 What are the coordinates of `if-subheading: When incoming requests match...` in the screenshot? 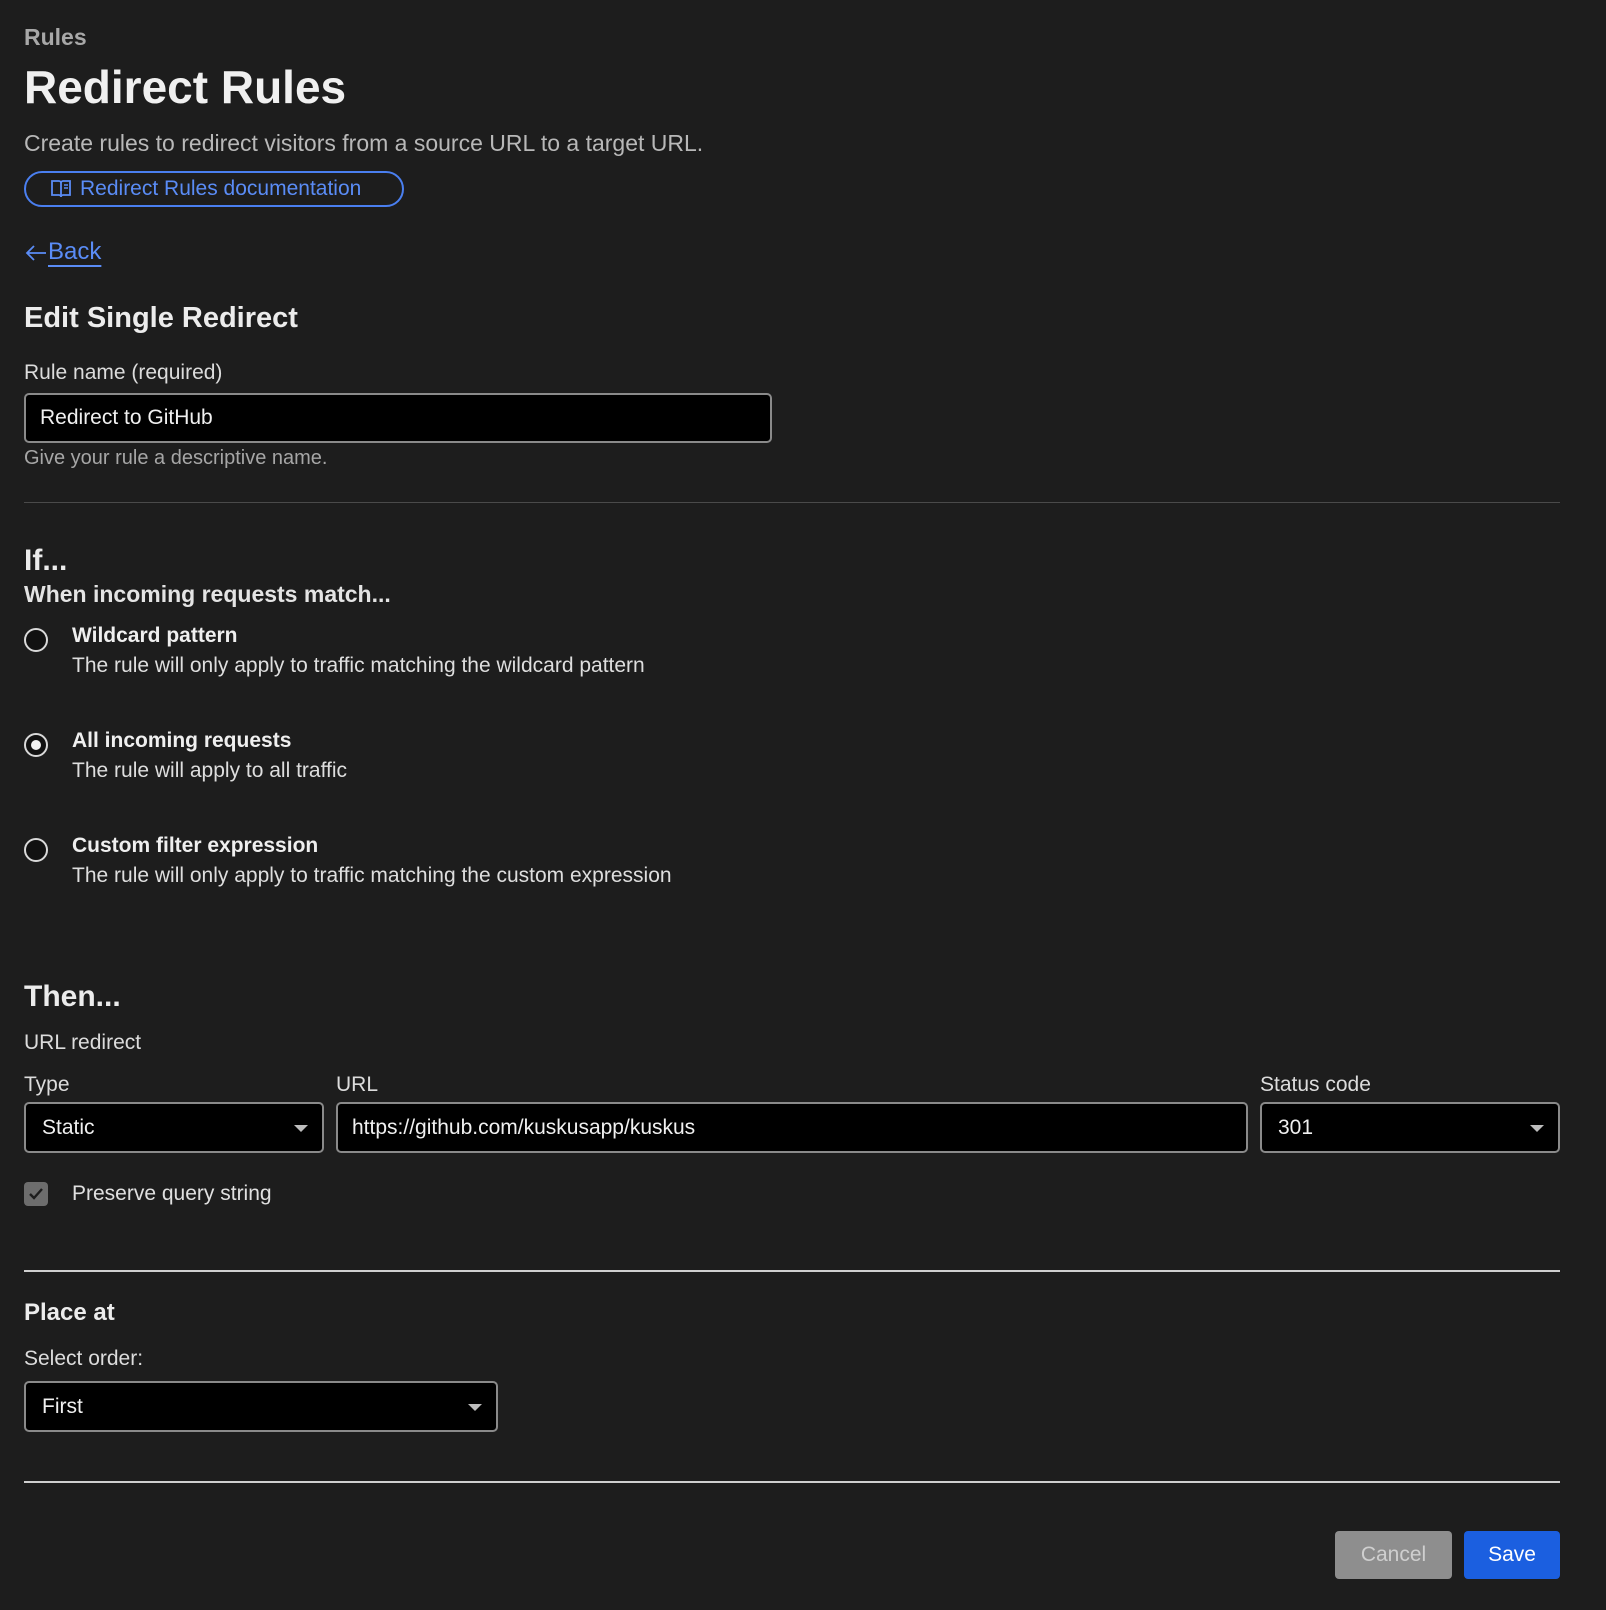 It's located at (207, 594).